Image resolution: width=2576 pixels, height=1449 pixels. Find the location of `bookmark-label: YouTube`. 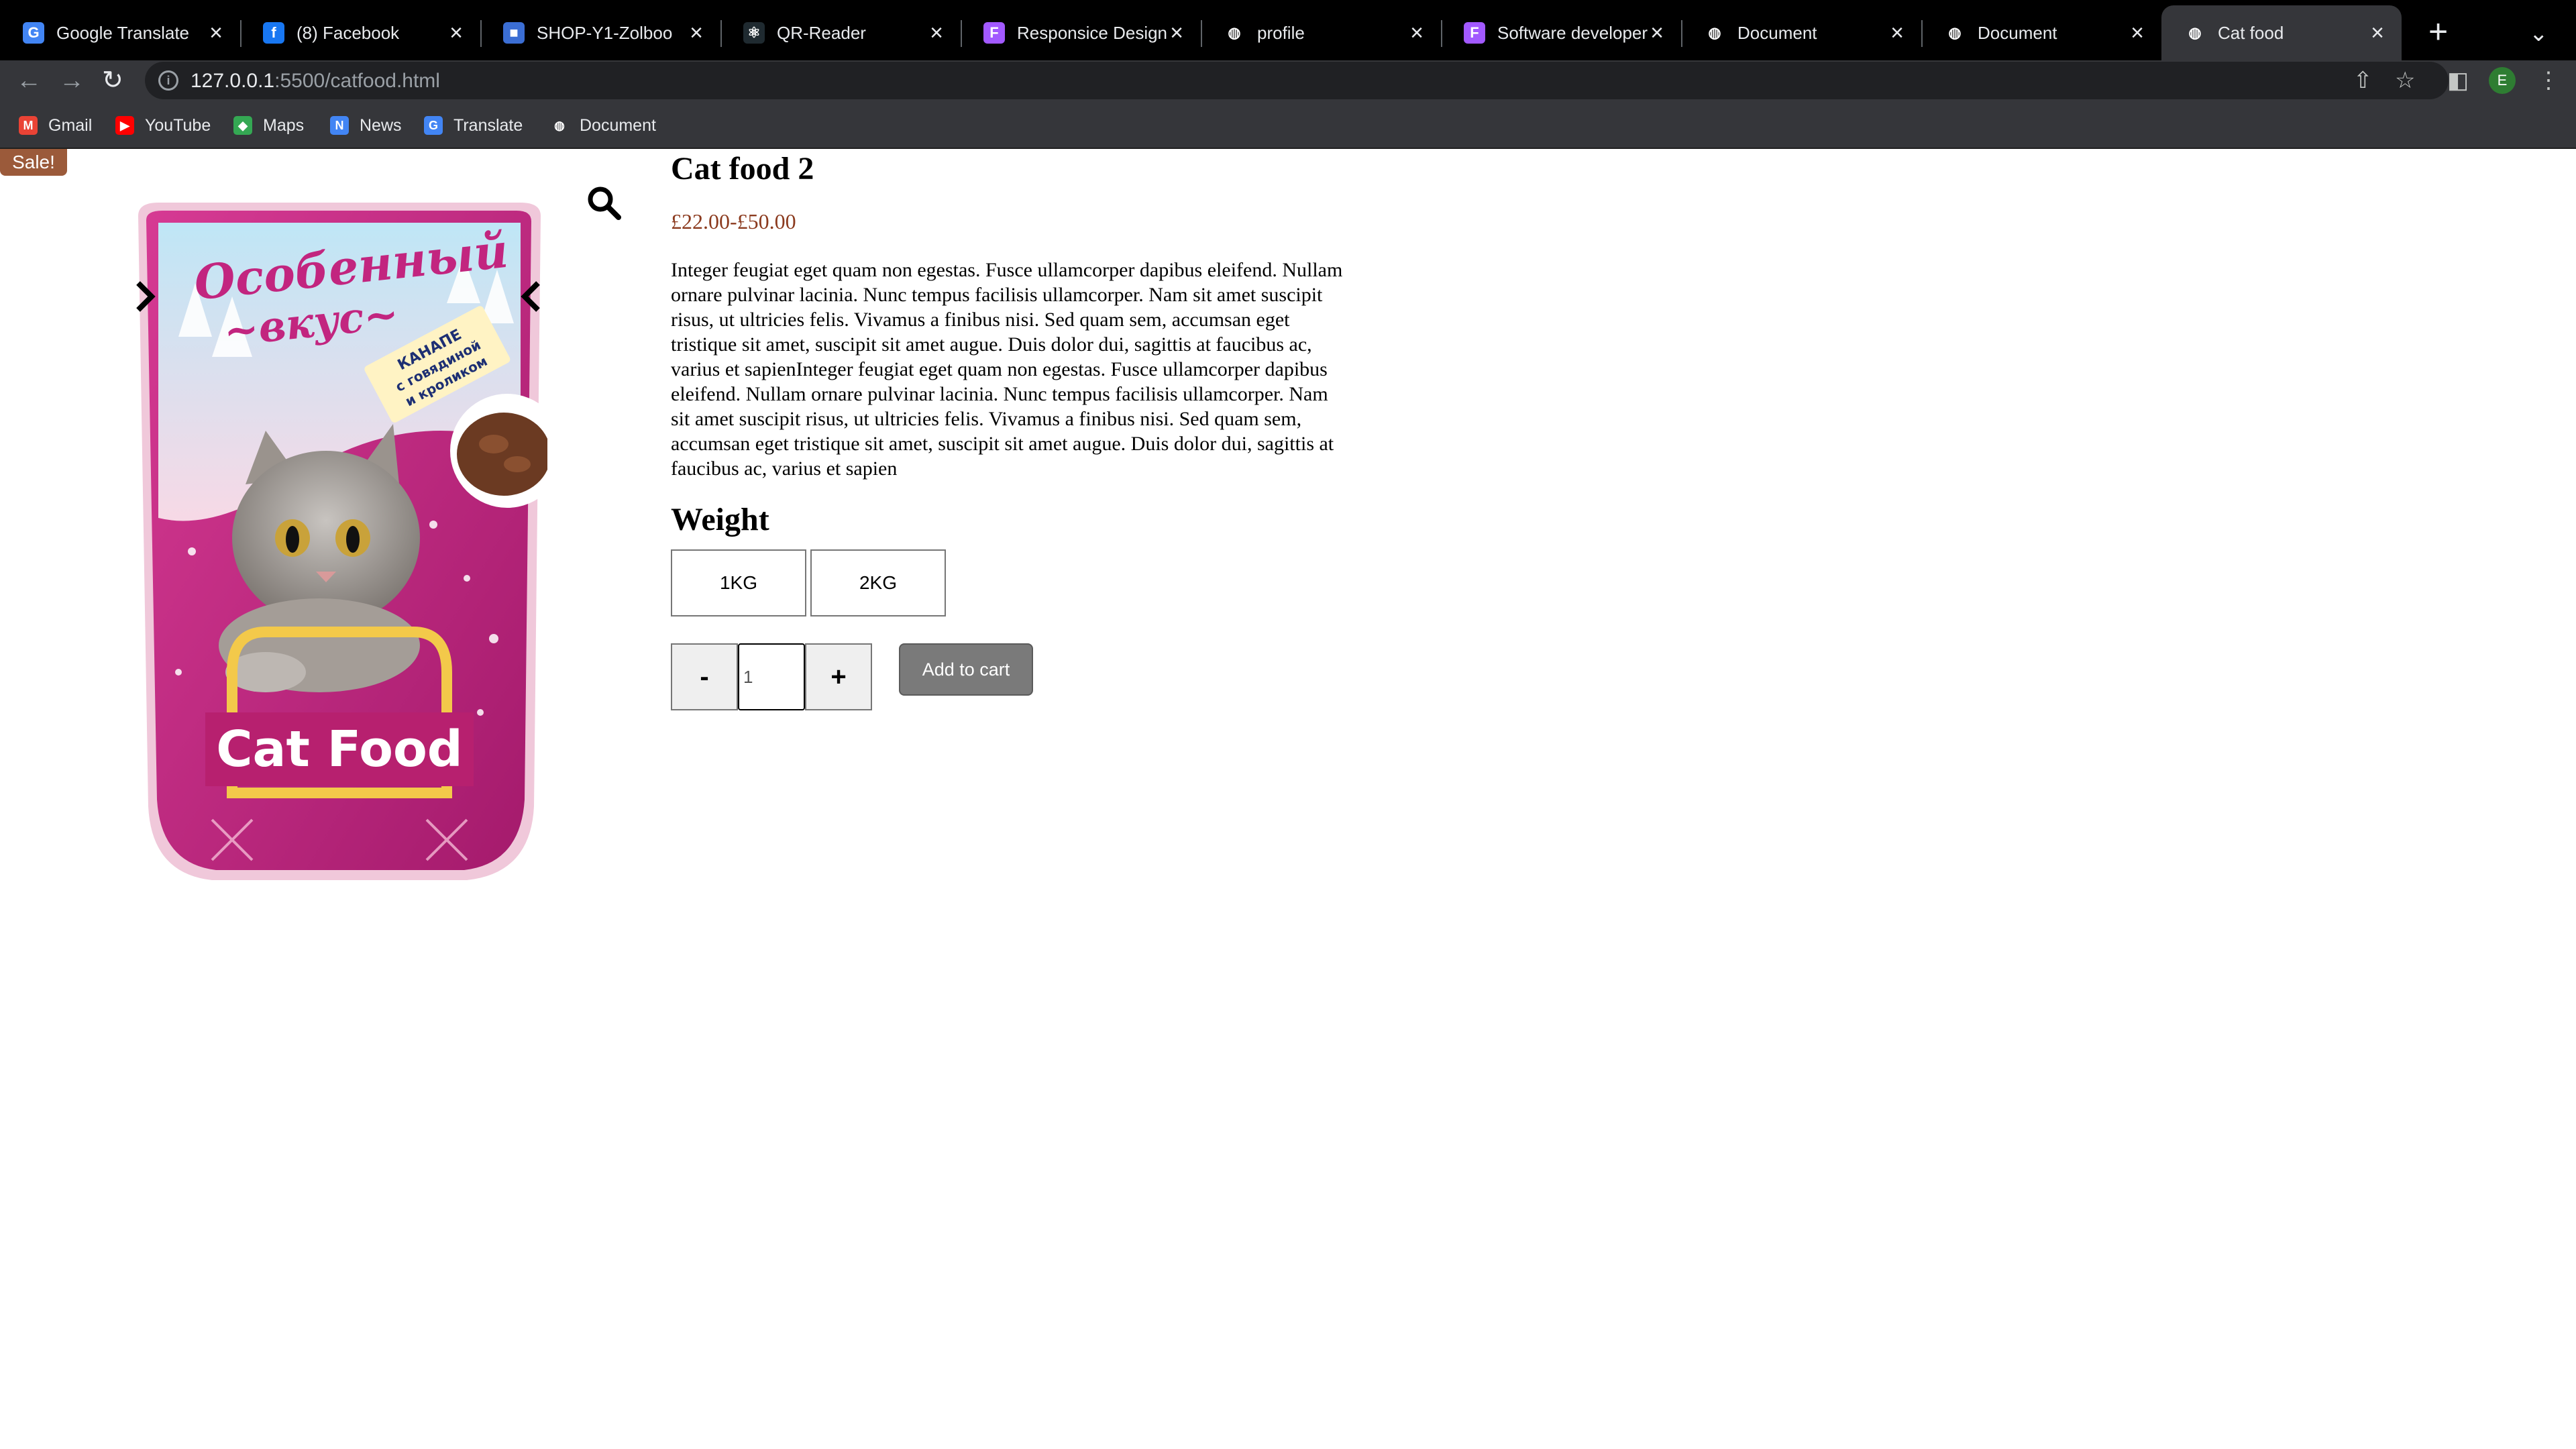

bookmark-label: YouTube is located at coordinates (178, 125).